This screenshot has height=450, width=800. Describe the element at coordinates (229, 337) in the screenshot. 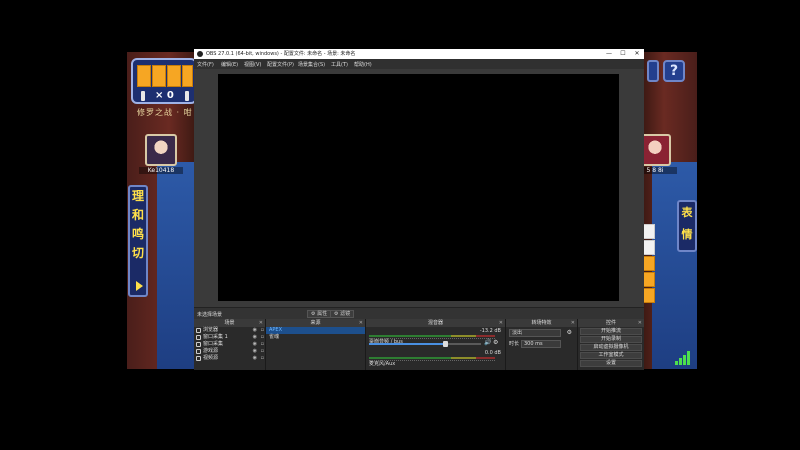

I see `source-row: 窗口采集 1 ◉ ▫` at that location.